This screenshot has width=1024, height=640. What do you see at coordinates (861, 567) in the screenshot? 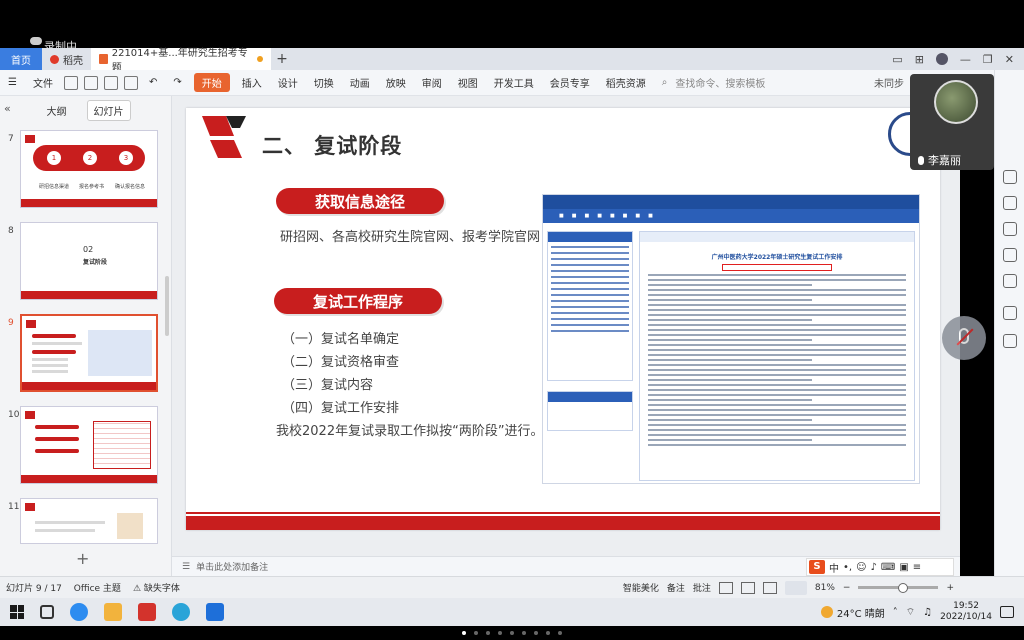
I see `ime-emoji-icon: ☺` at bounding box center [861, 567].